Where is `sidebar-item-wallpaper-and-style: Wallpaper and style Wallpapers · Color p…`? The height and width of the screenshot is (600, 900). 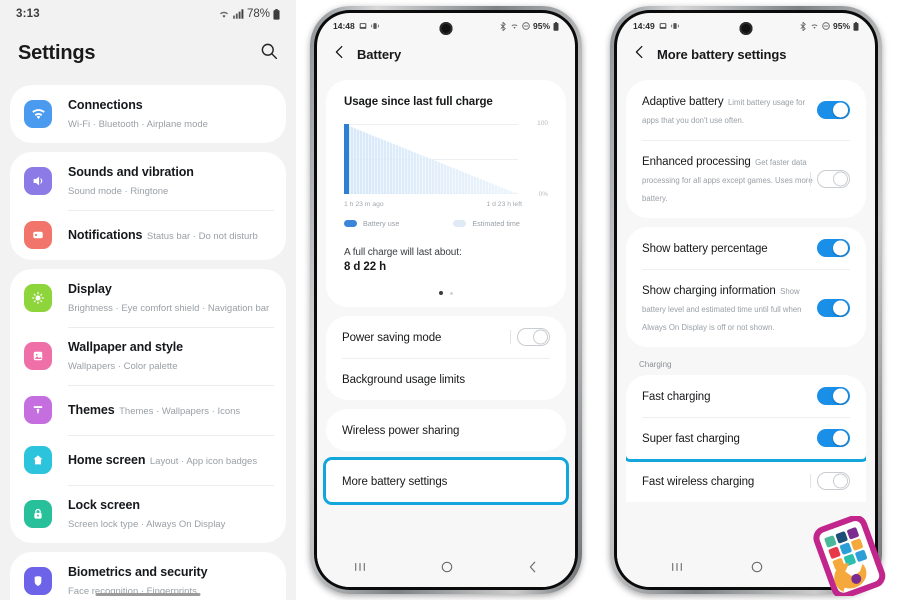
sidebar-item-wallpaper-and-style: Wallpaper and style Wallpapers · Color p… is located at coordinates (148, 356).